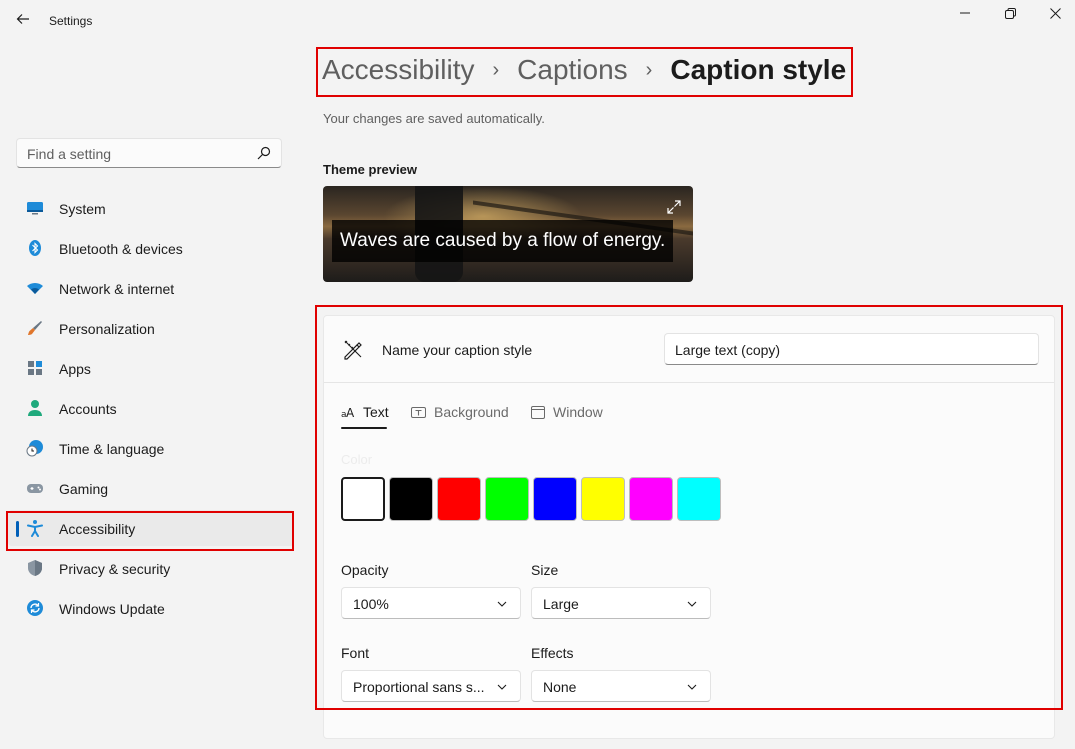 Image resolution: width=1075 pixels, height=749 pixels. Describe the element at coordinates (851, 349) in the screenshot. I see `caption-style-name-field: Large text (copy)` at that location.